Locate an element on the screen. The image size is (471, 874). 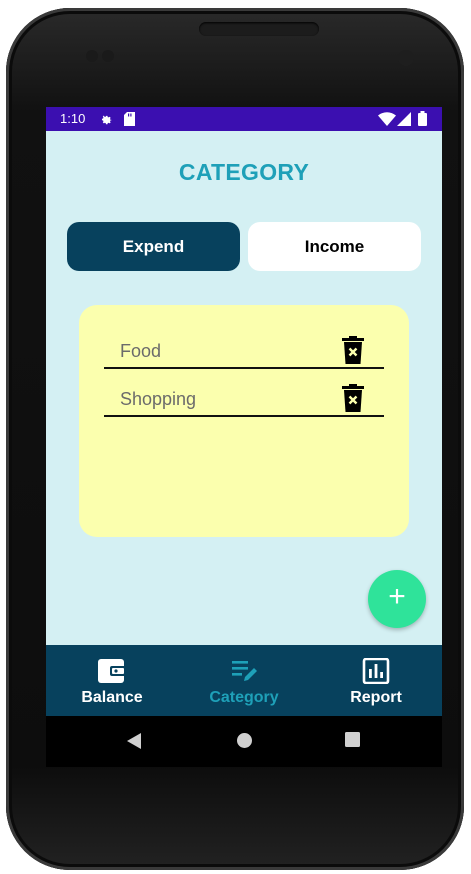
system-navigation-bar is located at coordinates (244, 741).